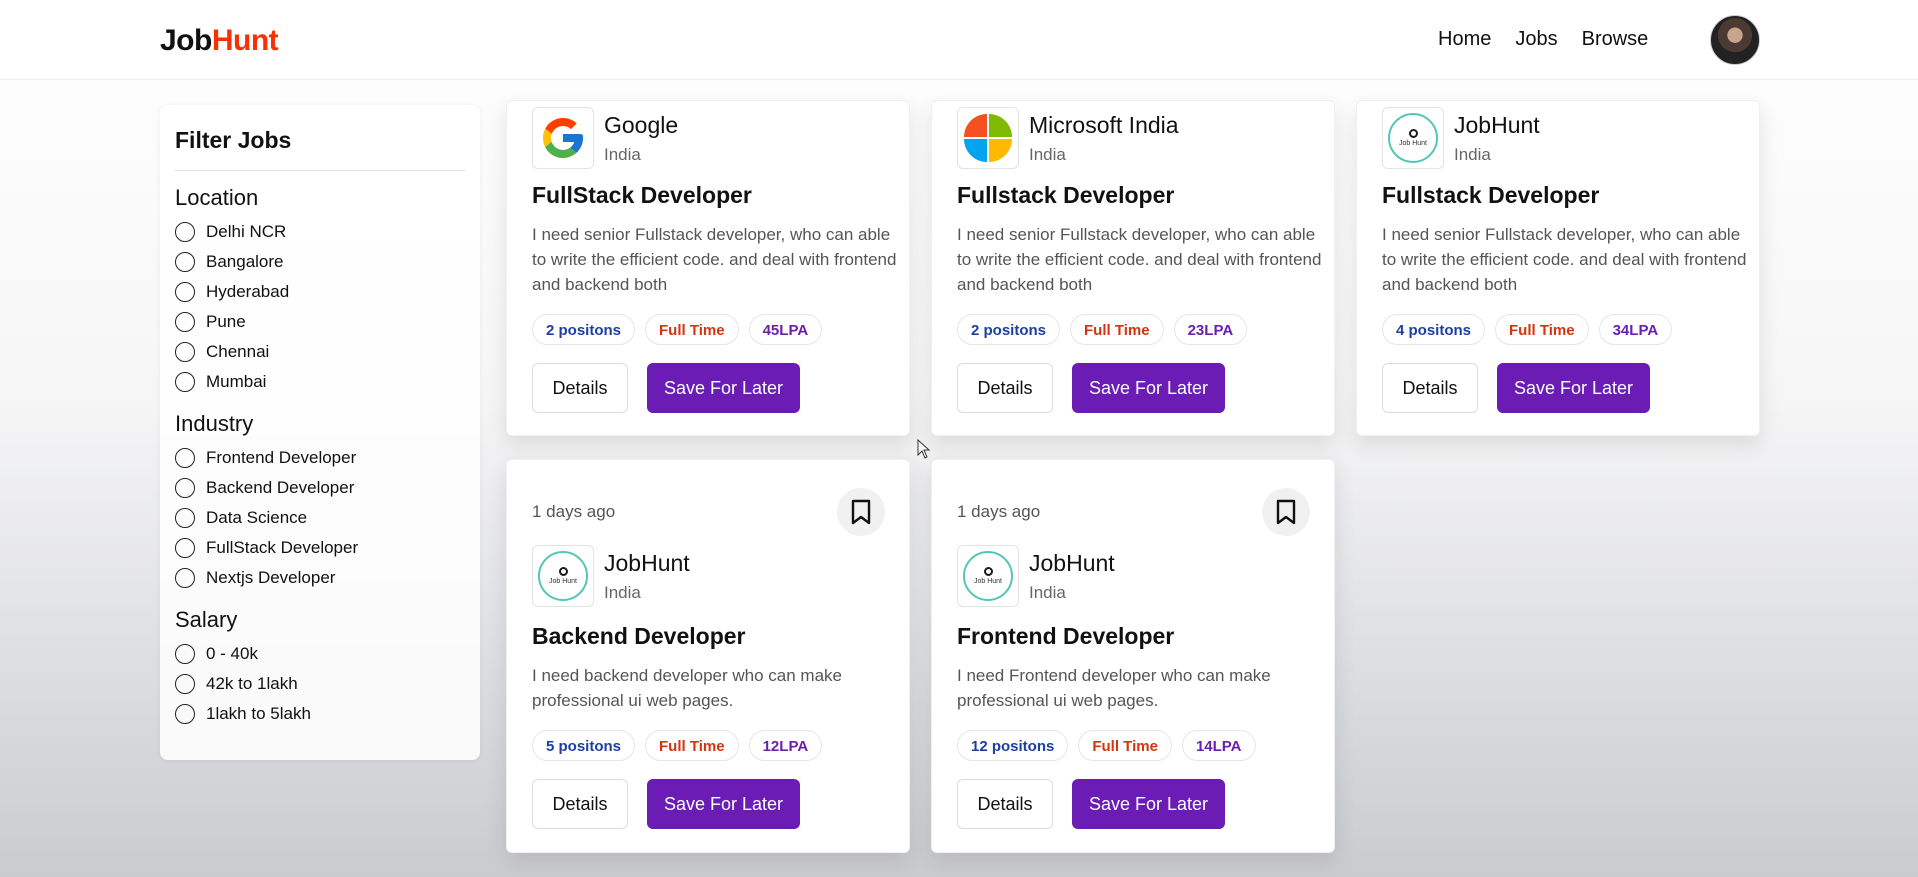  Describe the element at coordinates (226, 321) in the screenshot. I see `radio-label: Pune` at that location.